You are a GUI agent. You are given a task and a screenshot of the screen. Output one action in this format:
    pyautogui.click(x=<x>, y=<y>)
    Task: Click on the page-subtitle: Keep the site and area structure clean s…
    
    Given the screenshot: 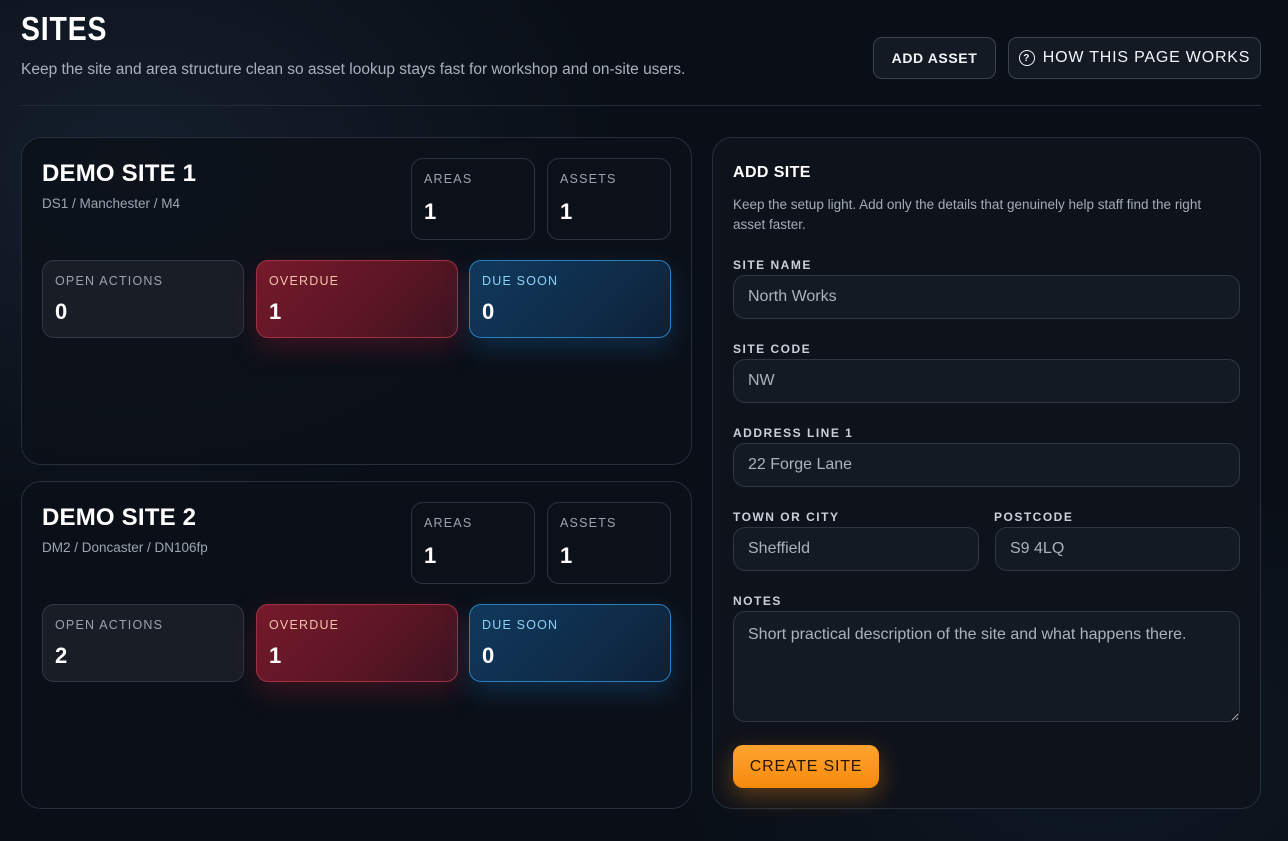 What is the action you would take?
    pyautogui.click(x=353, y=69)
    